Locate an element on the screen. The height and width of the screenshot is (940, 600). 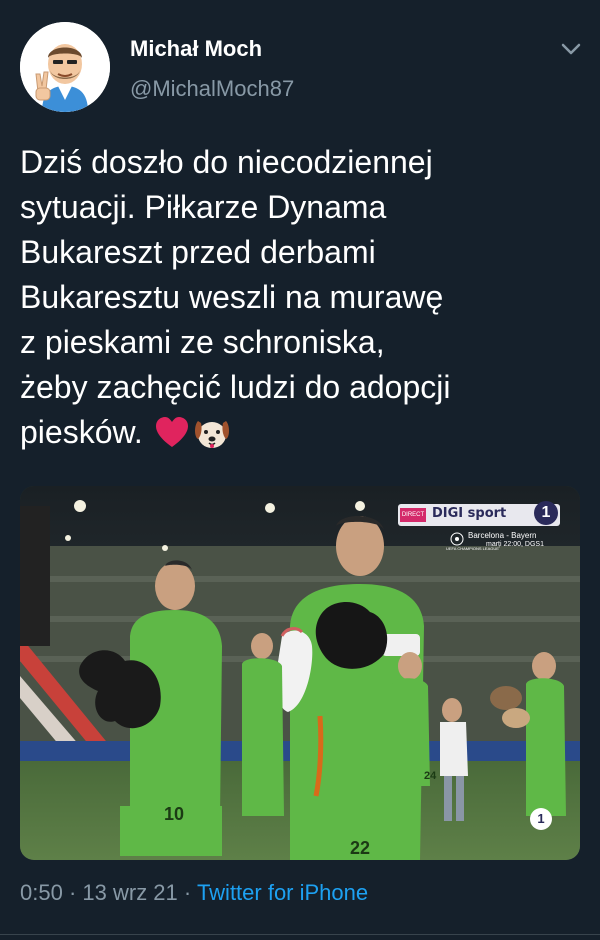
tweet-header: Michał Moch @MichalMoch87 is located at coordinates (300, 60).